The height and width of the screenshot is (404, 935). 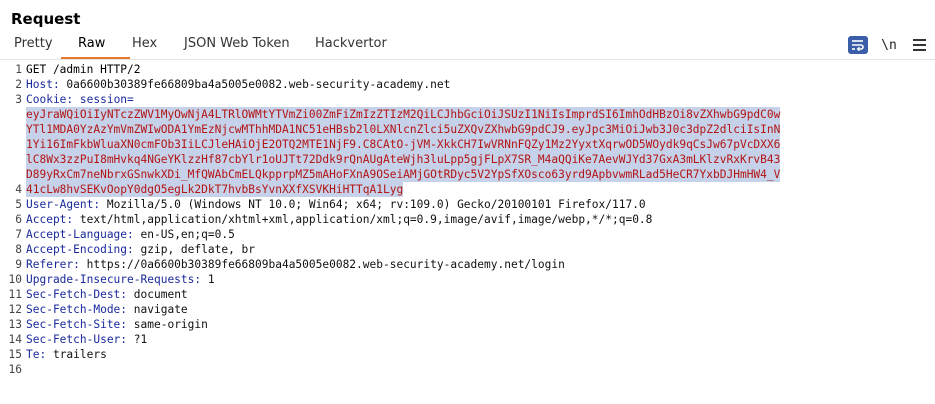 I want to click on header-name: Sec-Fetch-Site:, so click(x=77, y=324).